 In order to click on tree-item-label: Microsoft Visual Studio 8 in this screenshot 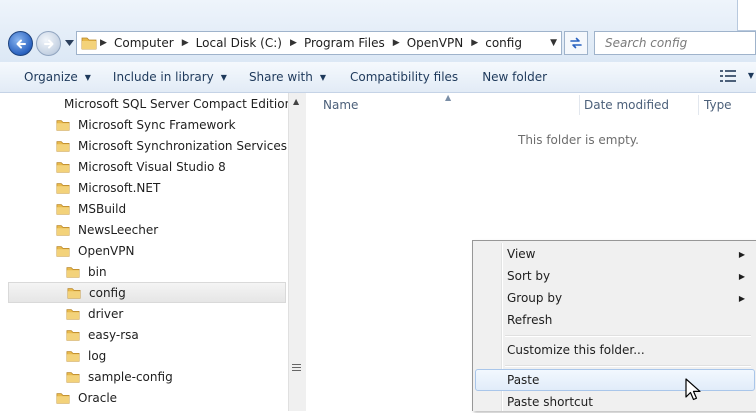, I will do `click(152, 166)`.